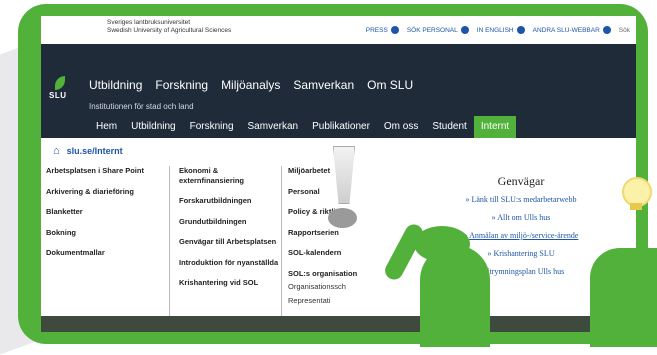 This screenshot has height=355, width=657. I want to click on menu-item: Forskarutbildningen, so click(231, 201).